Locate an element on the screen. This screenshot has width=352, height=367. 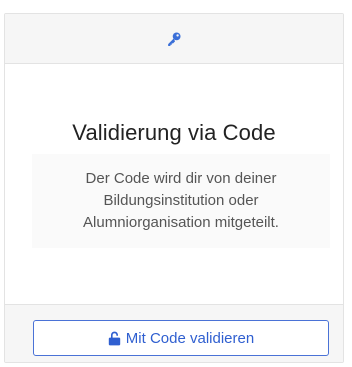
key-icon is located at coordinates (174, 38).